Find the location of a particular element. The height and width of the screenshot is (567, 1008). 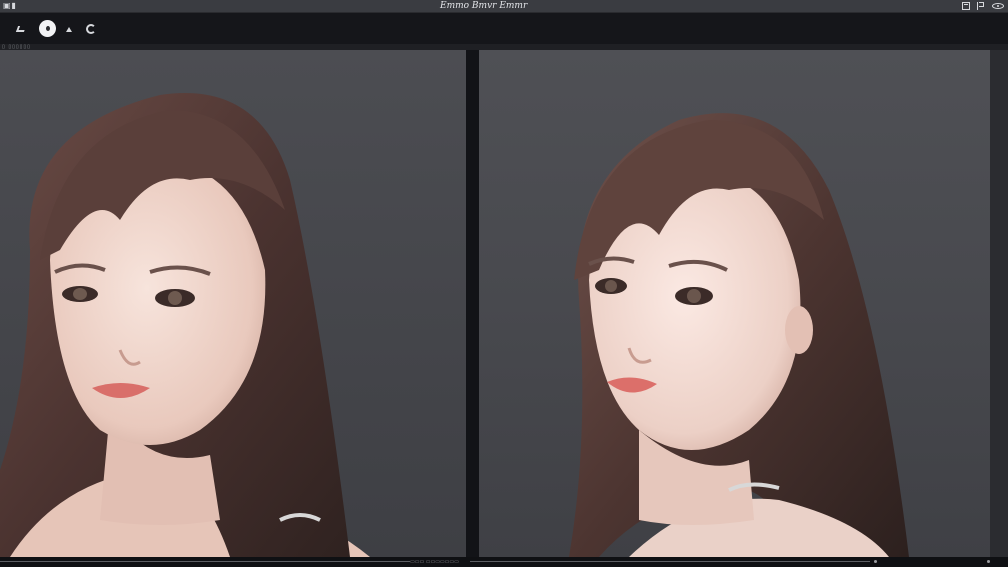

side-panel-strip is located at coordinates (999, 303).